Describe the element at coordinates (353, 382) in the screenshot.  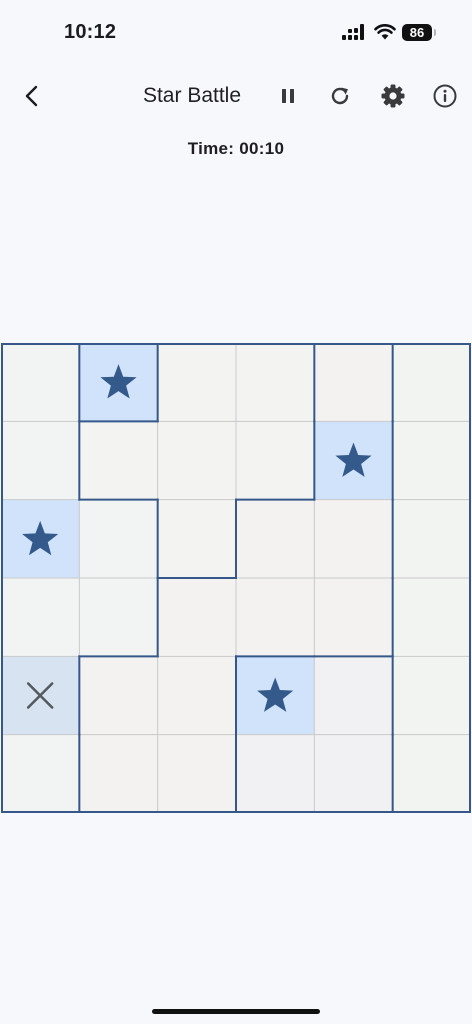
I see `board-cell-r0-c4` at that location.